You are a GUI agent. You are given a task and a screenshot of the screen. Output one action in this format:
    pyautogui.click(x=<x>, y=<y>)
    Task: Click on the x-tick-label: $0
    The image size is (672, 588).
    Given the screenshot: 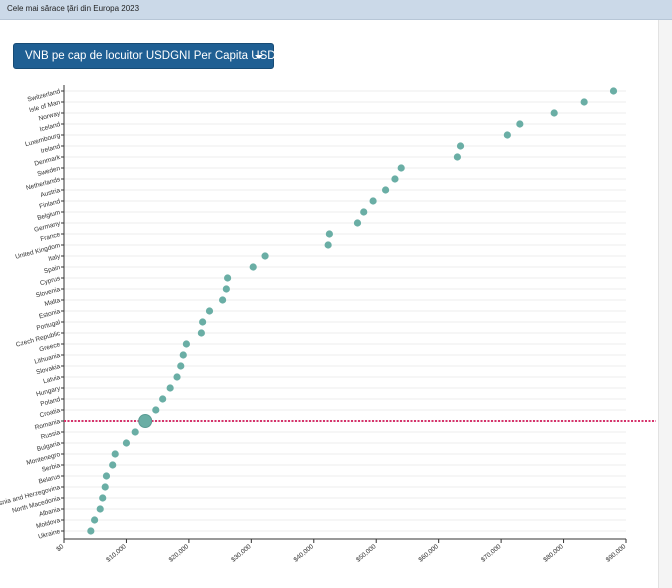 What is the action you would take?
    pyautogui.click(x=60, y=548)
    